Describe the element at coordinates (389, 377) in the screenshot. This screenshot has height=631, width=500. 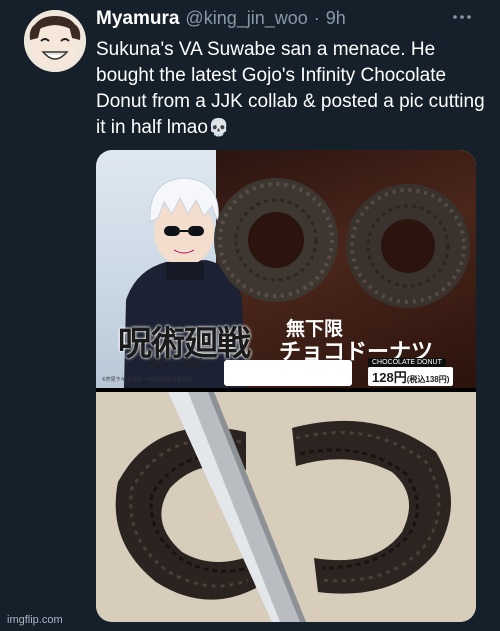
I see `price-main: 128円` at that location.